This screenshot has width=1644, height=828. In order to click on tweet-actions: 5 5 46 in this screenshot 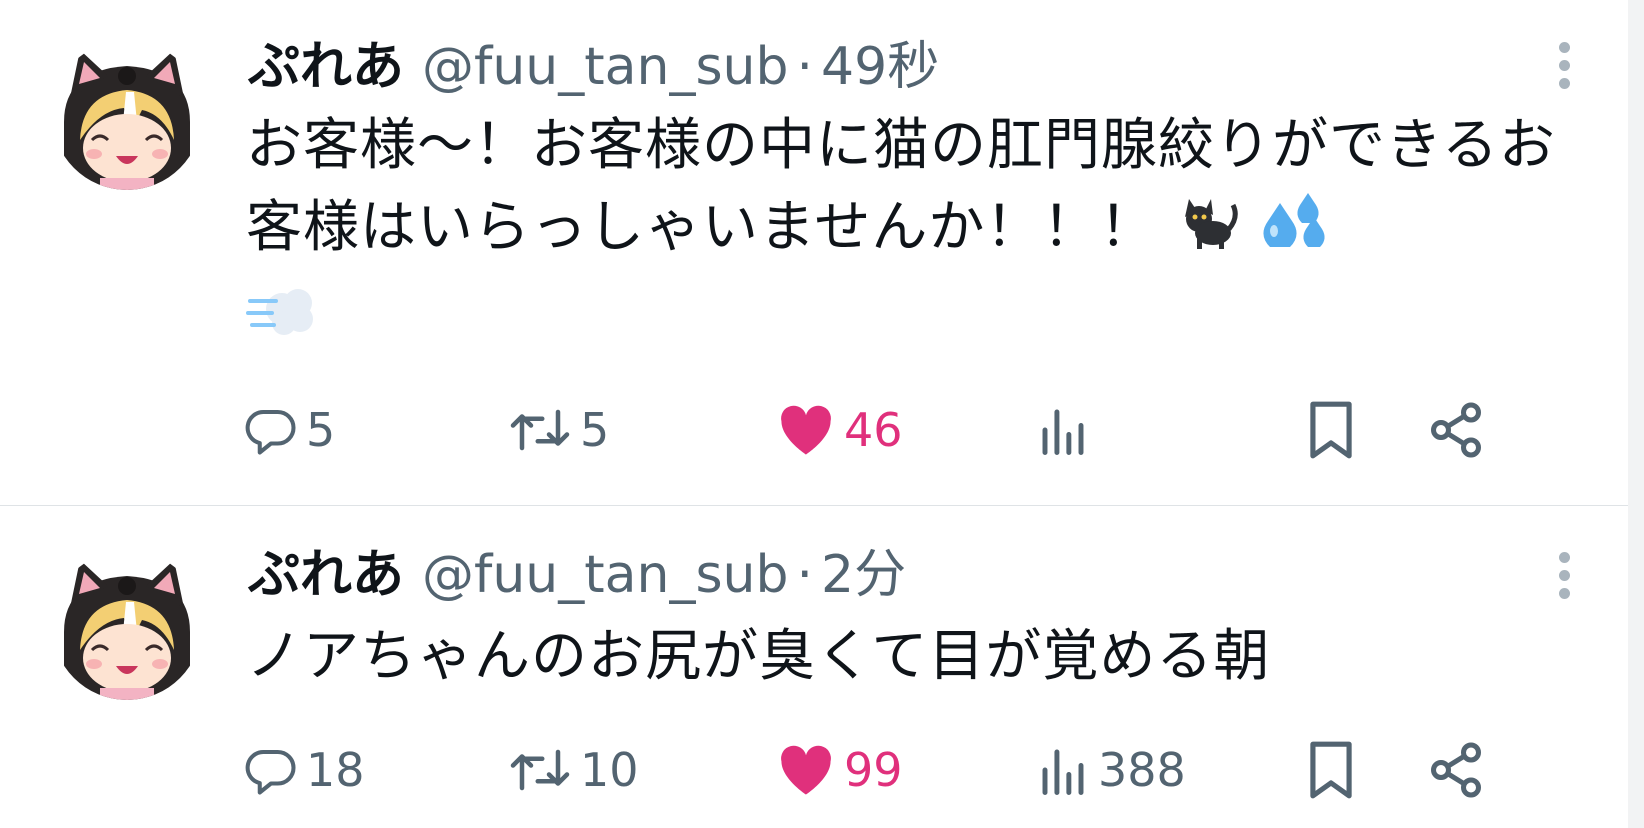, I will do `click(814, 430)`.